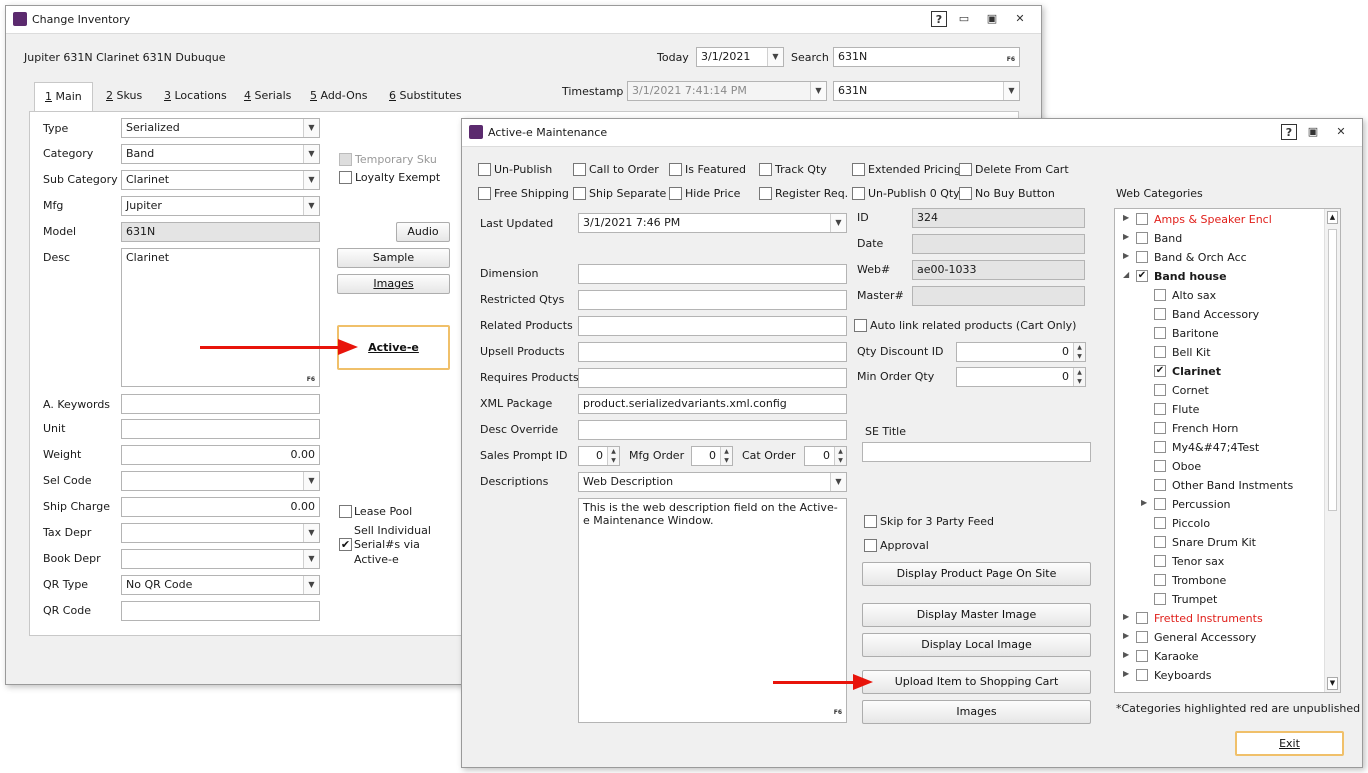 The image size is (1368, 773). I want to click on display-local-image-button: Display Local Image, so click(976, 645).